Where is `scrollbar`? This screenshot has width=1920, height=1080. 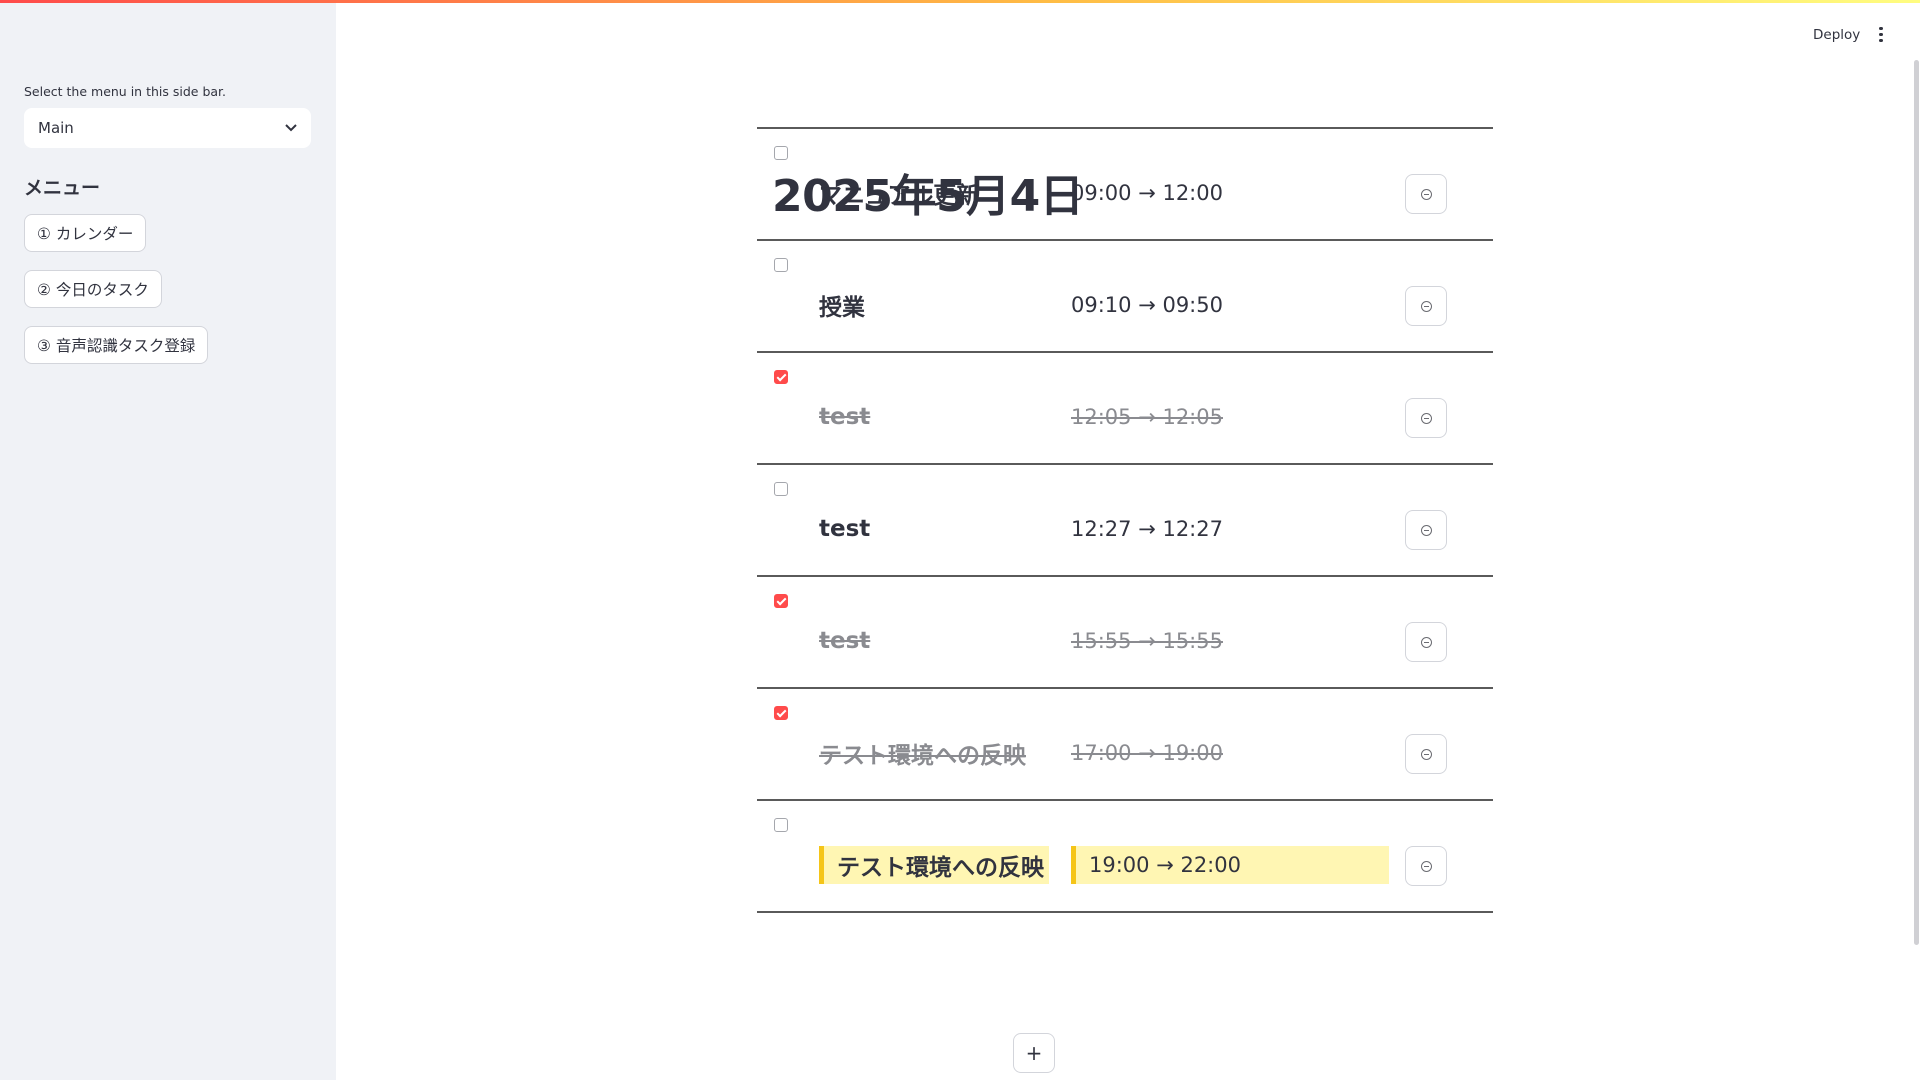 scrollbar is located at coordinates (1916, 502).